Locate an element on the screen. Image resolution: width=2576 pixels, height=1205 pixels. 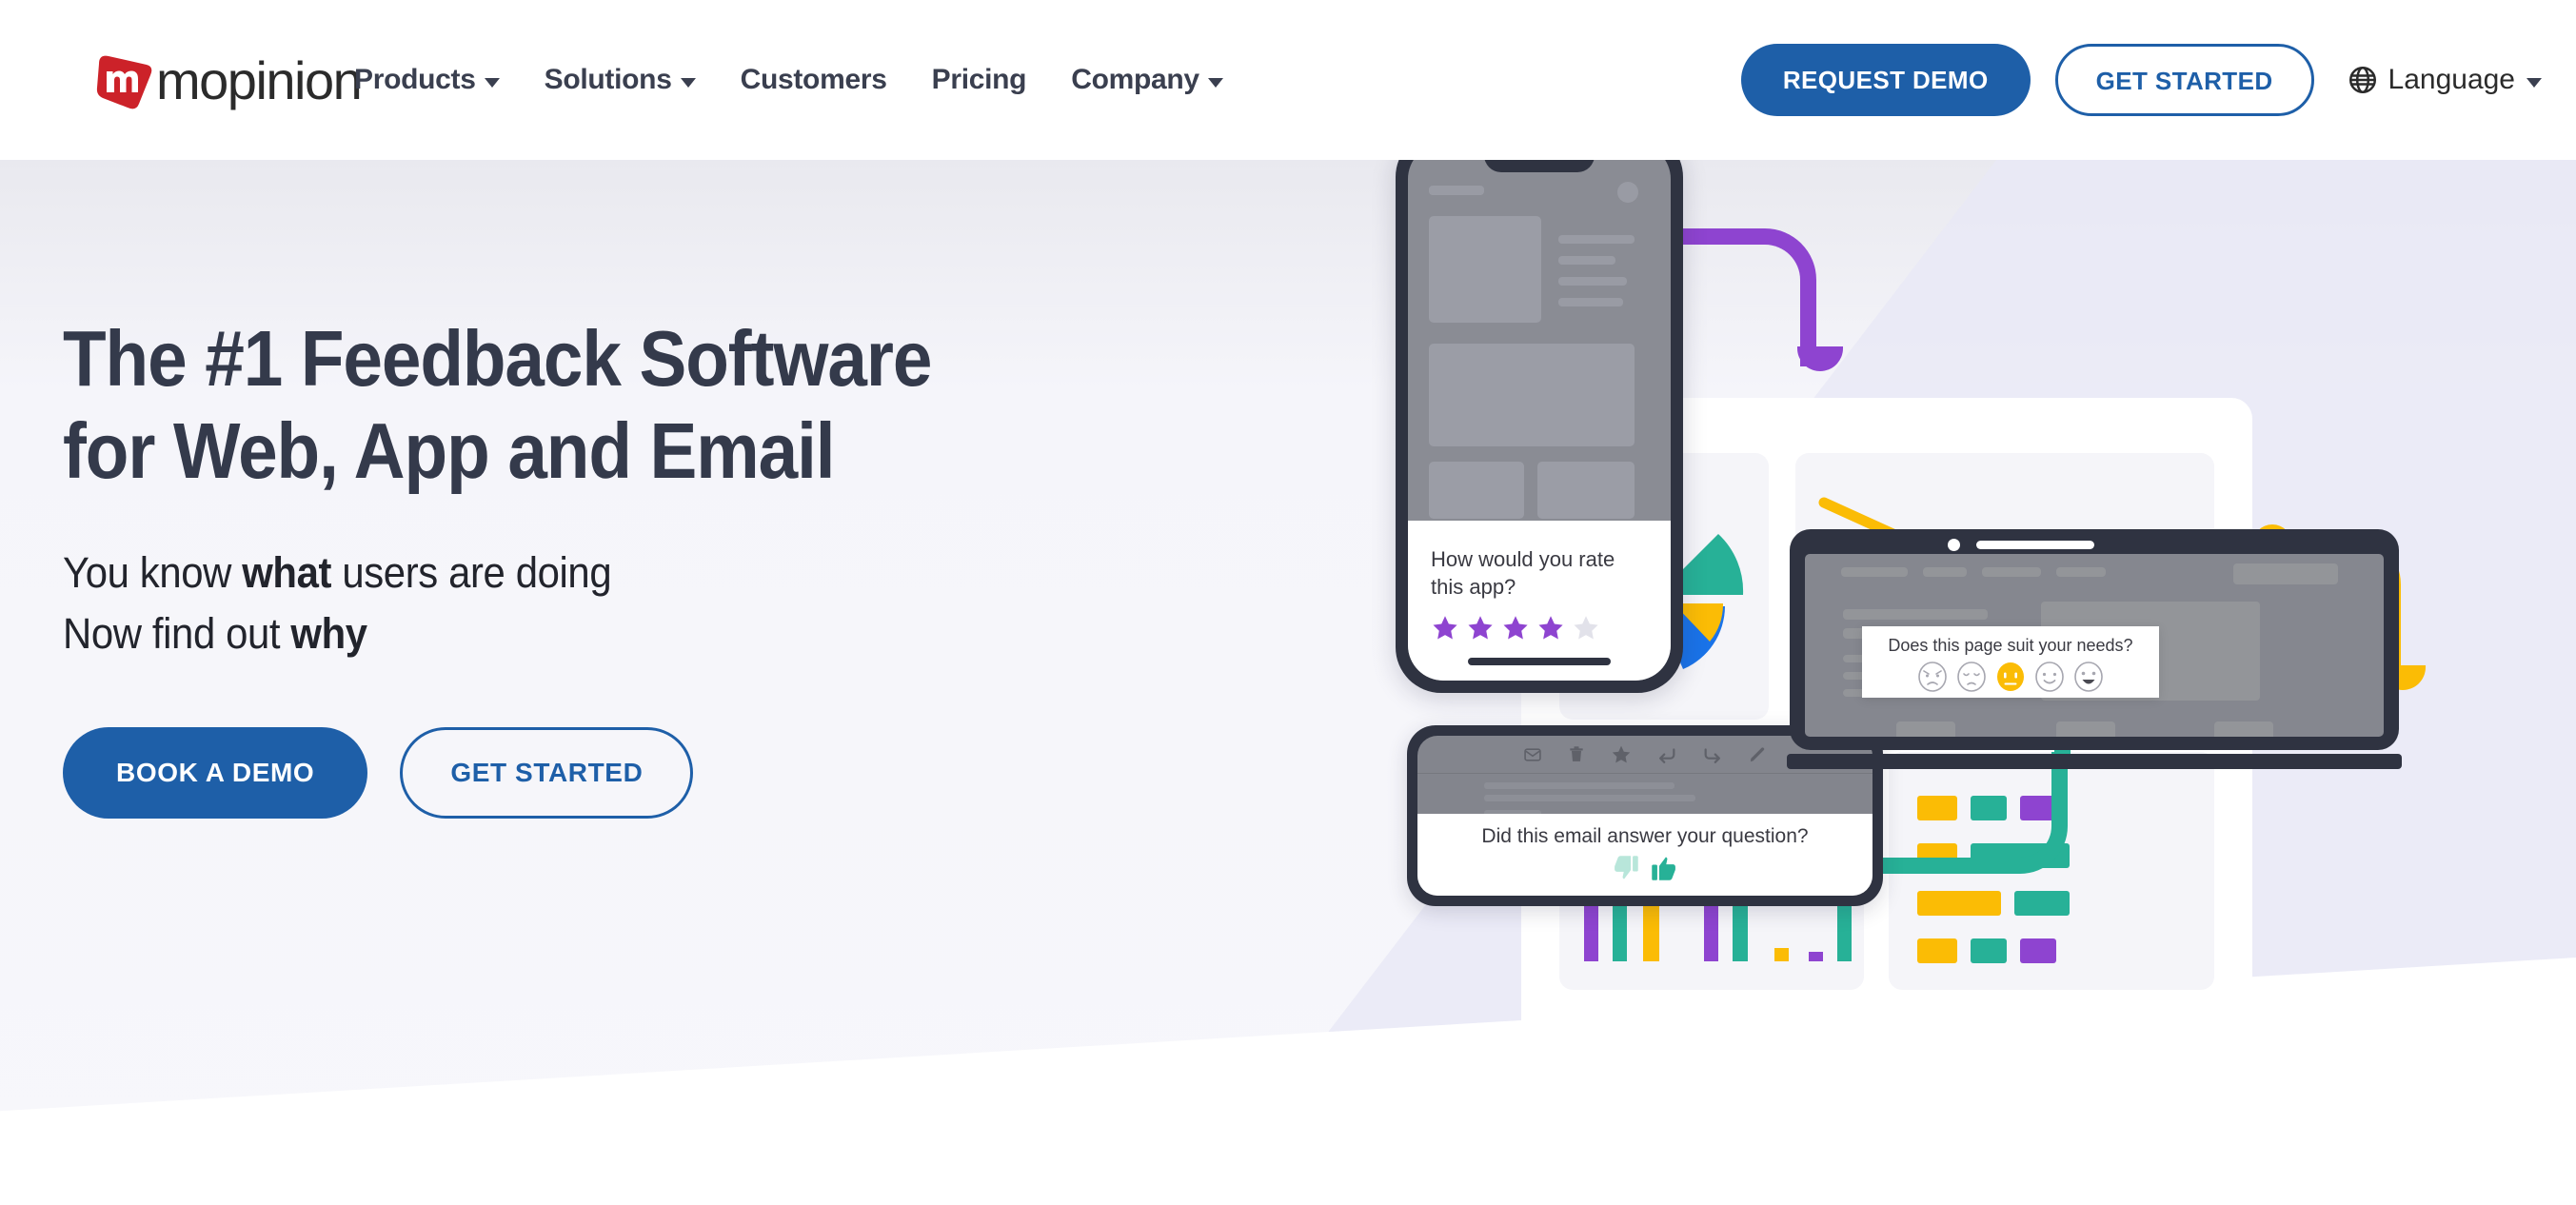
laptop-lid: Does this page suit your needs? is located at coordinates (2094, 640).